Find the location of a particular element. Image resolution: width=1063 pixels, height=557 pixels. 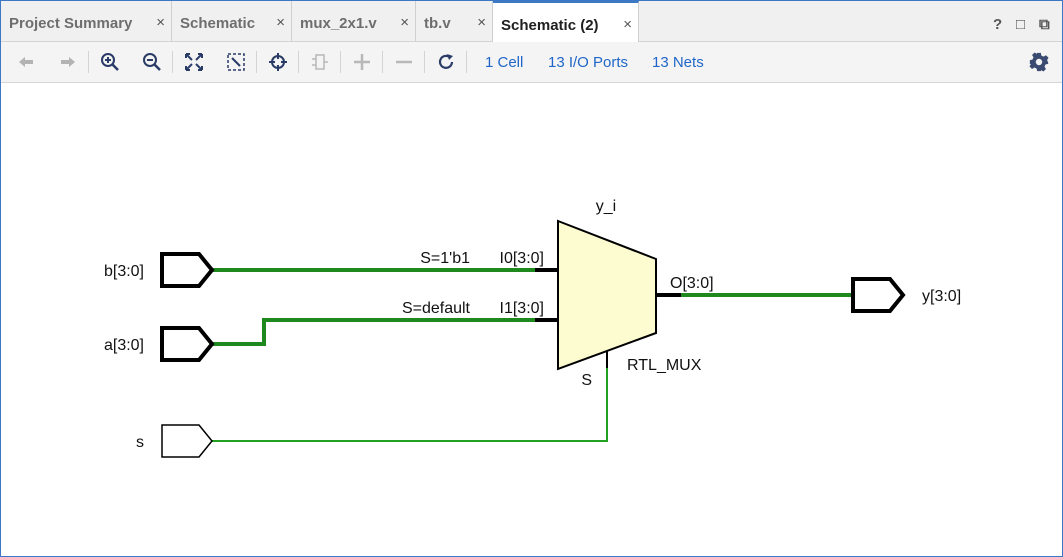

cell-icon is located at coordinates (320, 62).